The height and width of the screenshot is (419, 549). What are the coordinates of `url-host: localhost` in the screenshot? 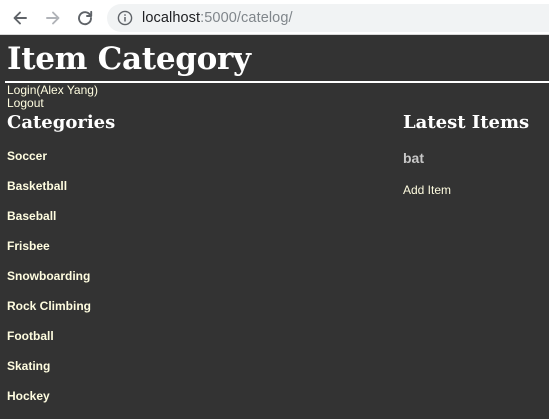 It's located at (171, 18).